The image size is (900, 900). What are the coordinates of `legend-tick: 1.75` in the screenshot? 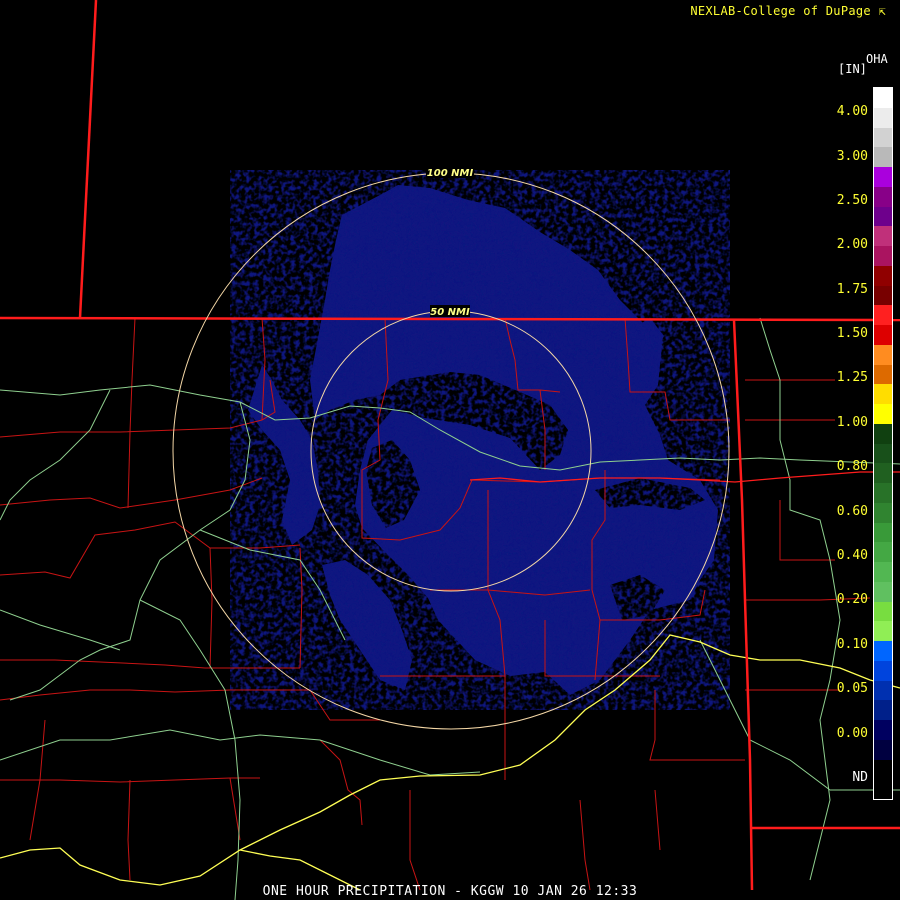 It's located at (852, 289).